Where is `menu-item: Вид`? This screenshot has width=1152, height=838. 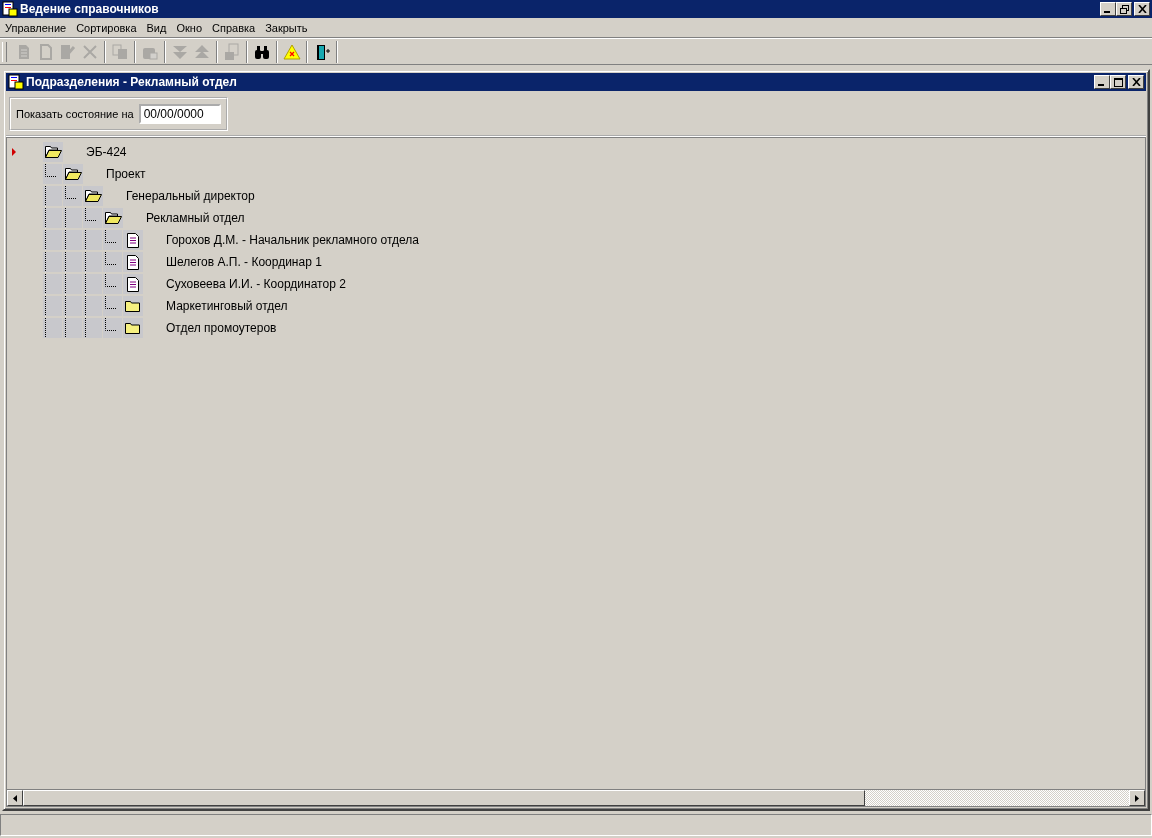 menu-item: Вид is located at coordinates (156, 27).